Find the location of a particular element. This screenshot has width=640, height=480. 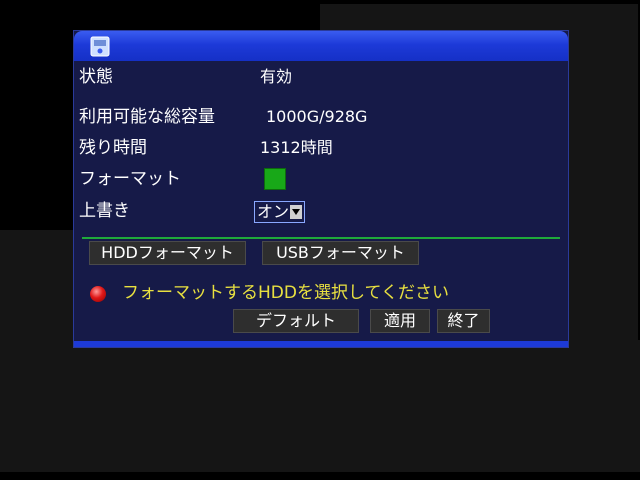

status-label: 状態 is located at coordinates (96, 77).